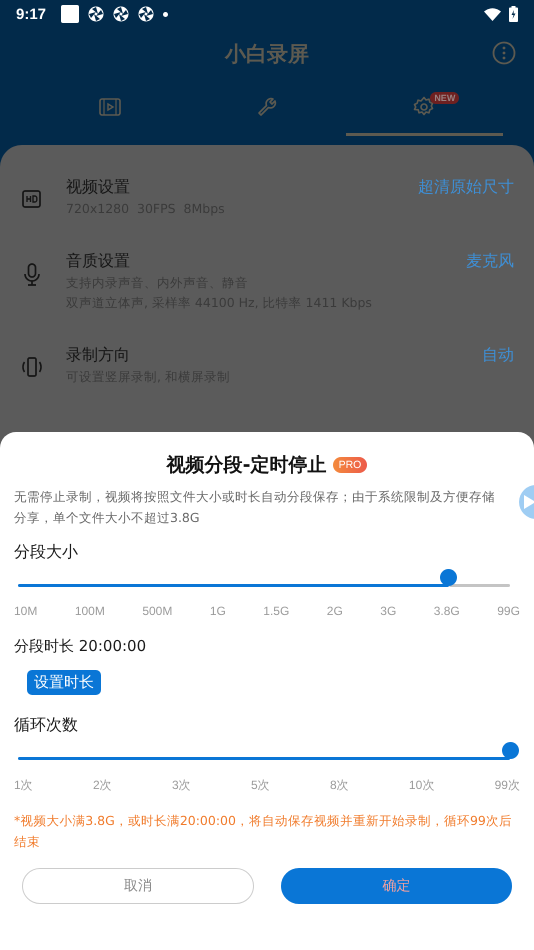 Image resolution: width=534 pixels, height=950 pixels. I want to click on loop-note: *视频大小满3.8G，或时长满20:00:00，将自动保存视频并重新开始录制，循环99次后结束, so click(263, 831).